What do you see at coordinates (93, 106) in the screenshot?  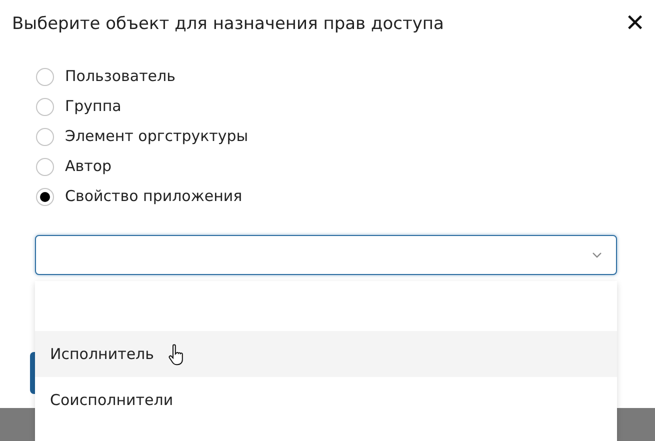 I see `radio-label: Группа` at bounding box center [93, 106].